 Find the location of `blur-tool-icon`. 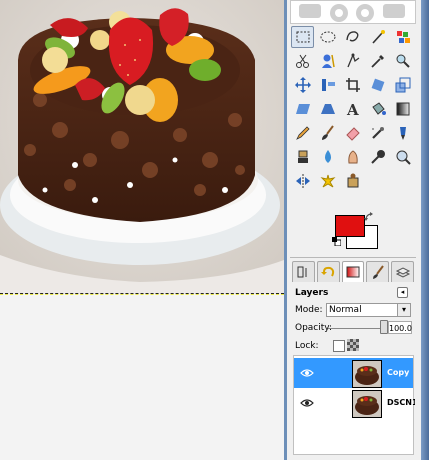

blur-tool-icon is located at coordinates (327, 157).